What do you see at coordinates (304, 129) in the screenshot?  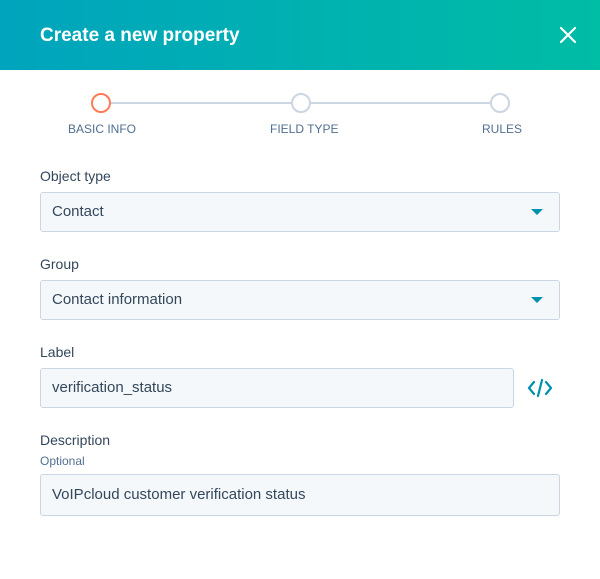 I see `step-field-type-label: FIELD TYPE` at bounding box center [304, 129].